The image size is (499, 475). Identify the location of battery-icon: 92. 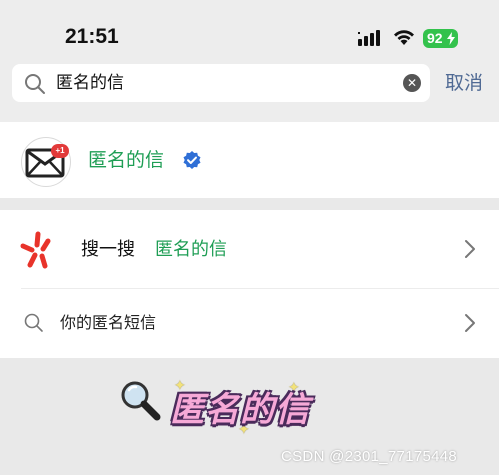
(440, 38).